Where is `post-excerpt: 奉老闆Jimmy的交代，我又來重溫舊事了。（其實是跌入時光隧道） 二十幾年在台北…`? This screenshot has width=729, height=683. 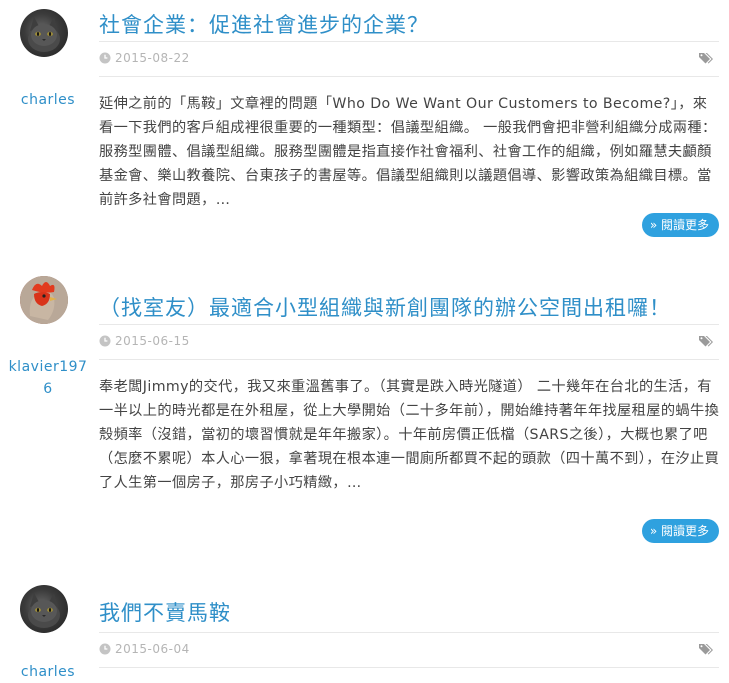 post-excerpt: 奉老闆Jimmy的交代，我又來重溫舊事了。（其實是跌入時光隧道） 二十幾年在台北… is located at coordinates (409, 435).